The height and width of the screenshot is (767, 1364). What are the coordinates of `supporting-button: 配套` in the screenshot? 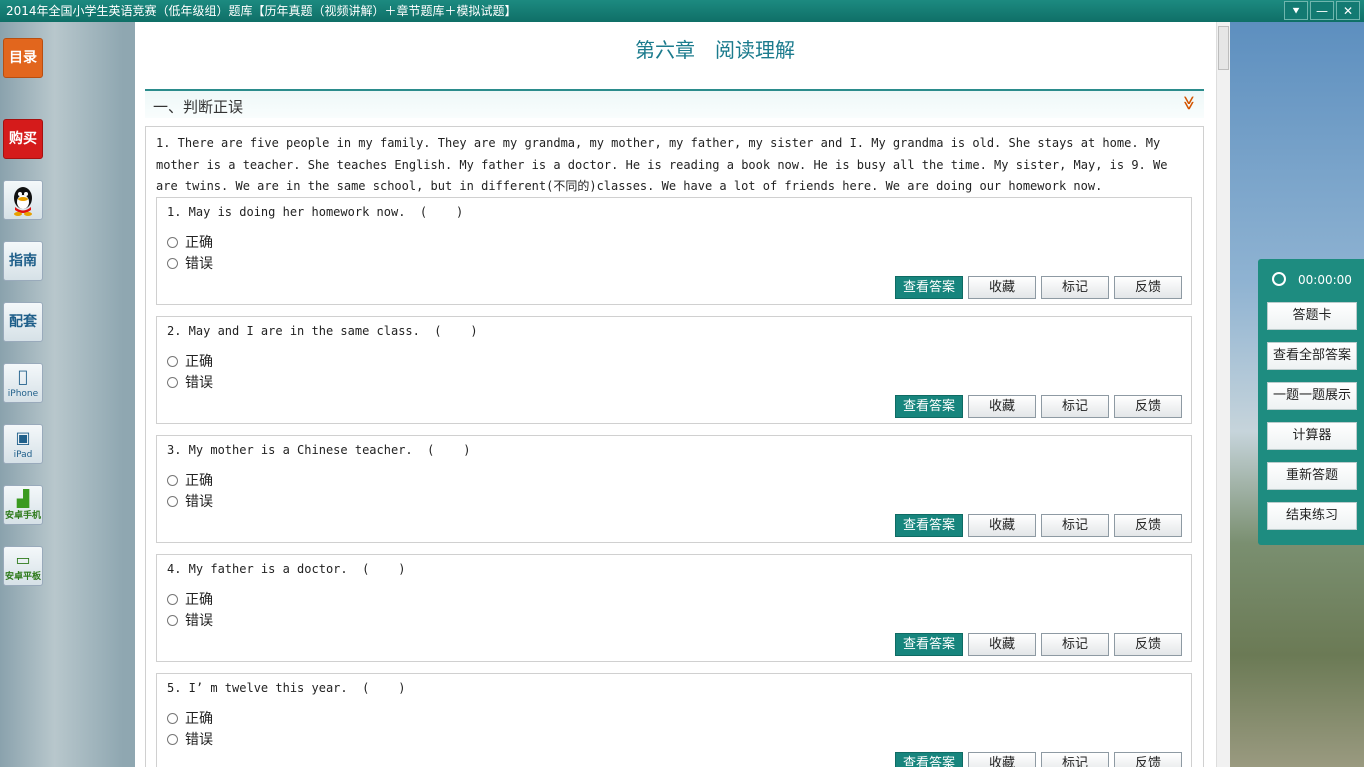 It's located at (23, 322).